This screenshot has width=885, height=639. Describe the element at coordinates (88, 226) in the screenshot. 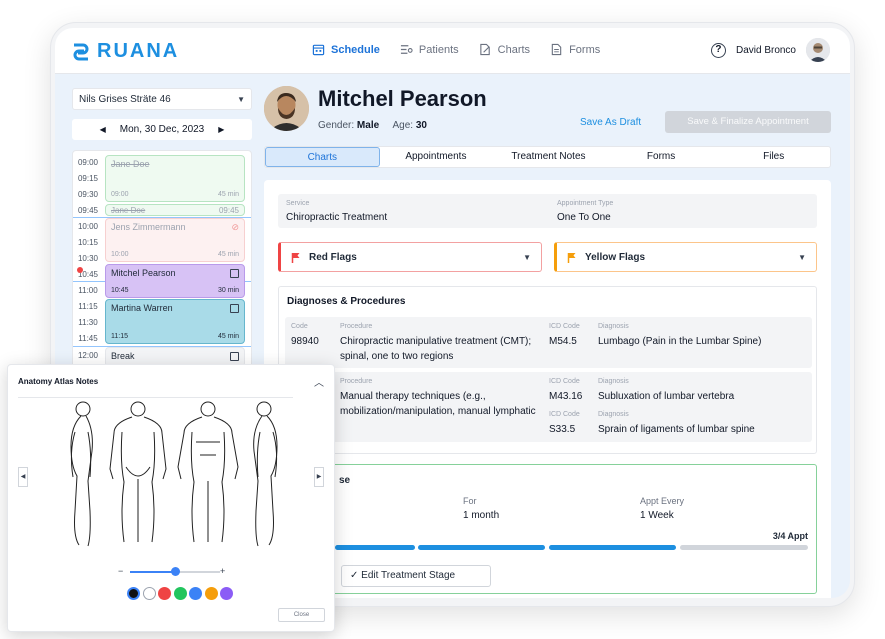

I see `time-slot: 10:00` at that location.